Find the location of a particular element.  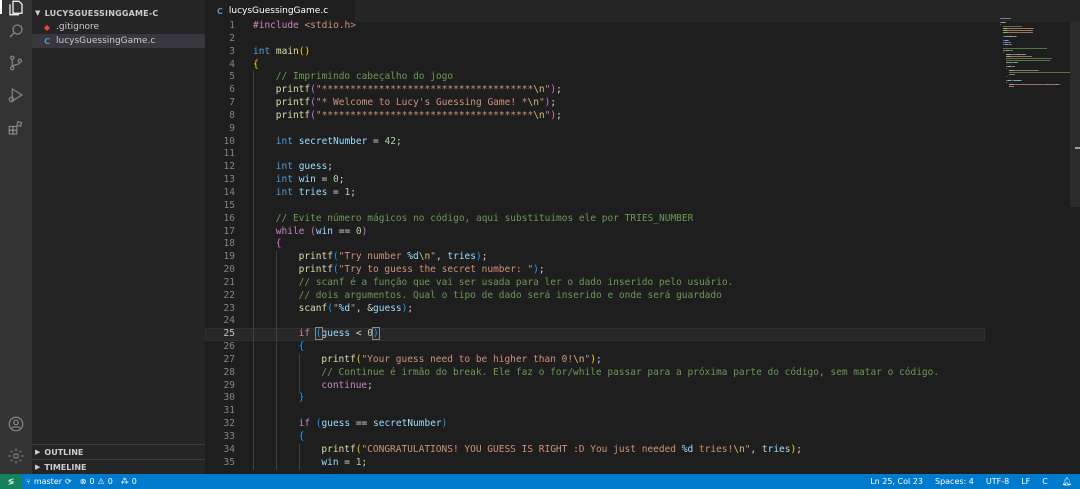

minimap is located at coordinates (1030, 58).